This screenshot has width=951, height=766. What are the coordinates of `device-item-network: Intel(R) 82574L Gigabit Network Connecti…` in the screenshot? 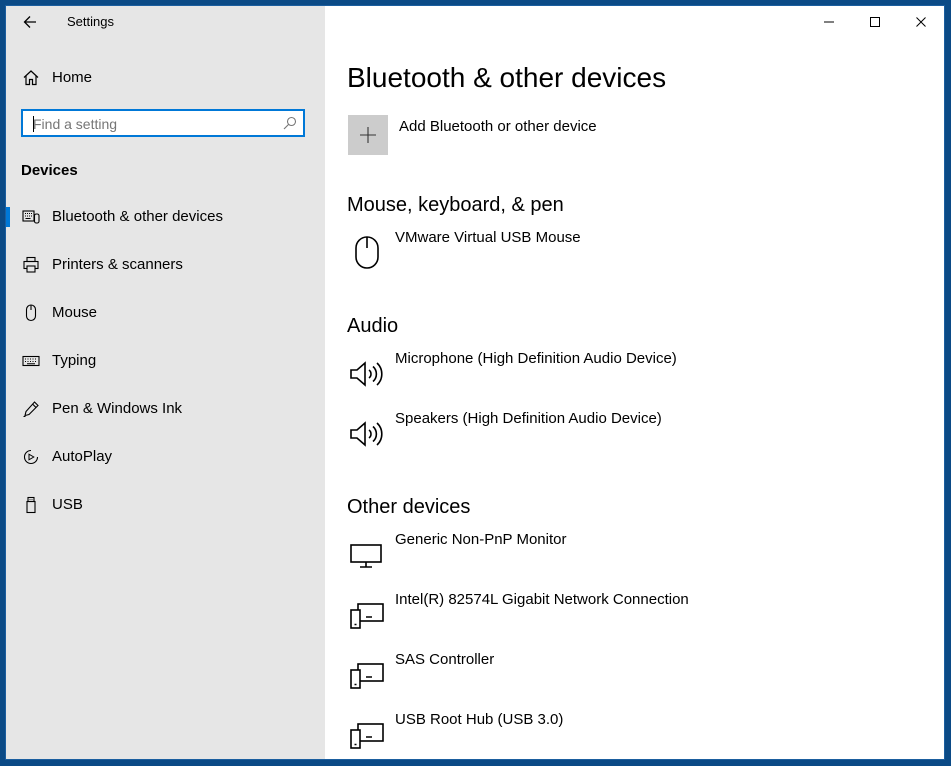 It's located at (625, 616).